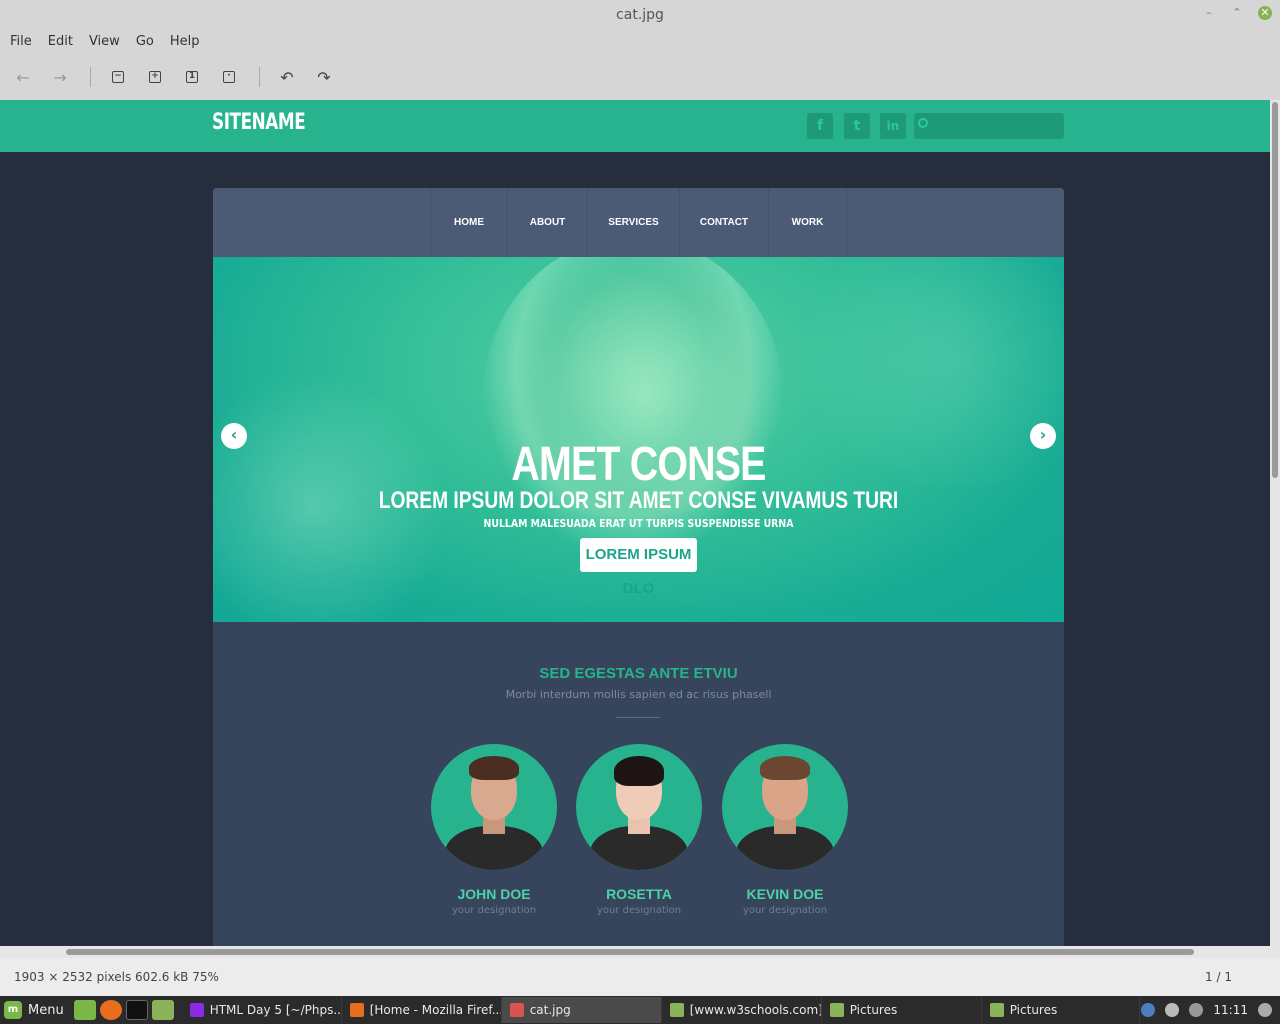 Image resolution: width=1280 pixels, height=1024 pixels. Describe the element at coordinates (893, 126) in the screenshot. I see `linkedin-icon: in` at that location.